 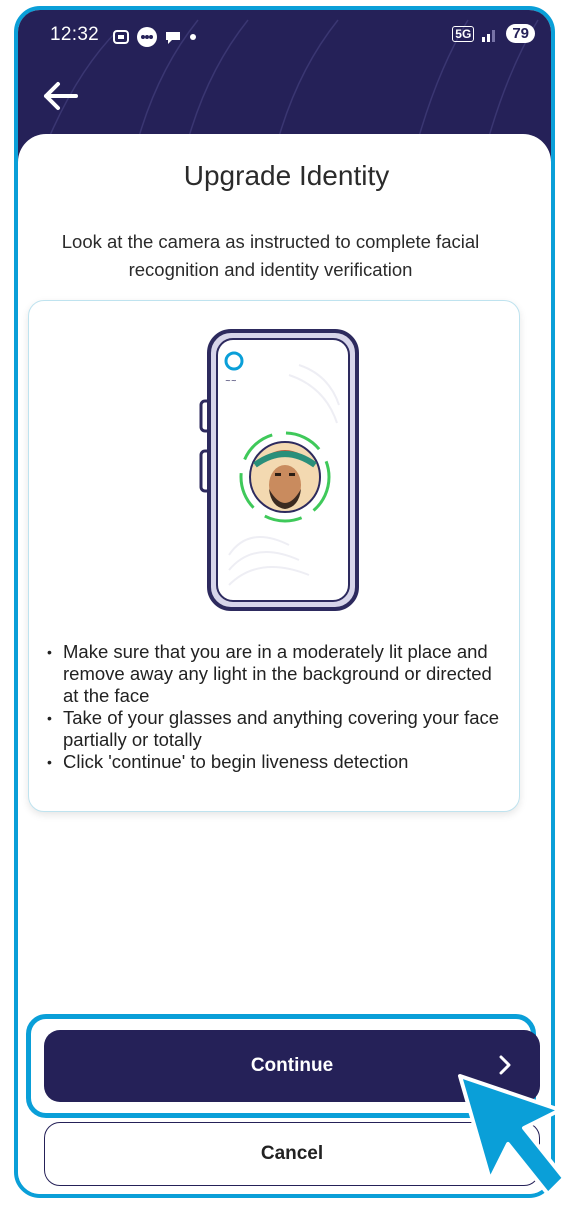 I want to click on cancel-label: Cancel, so click(x=292, y=1153).